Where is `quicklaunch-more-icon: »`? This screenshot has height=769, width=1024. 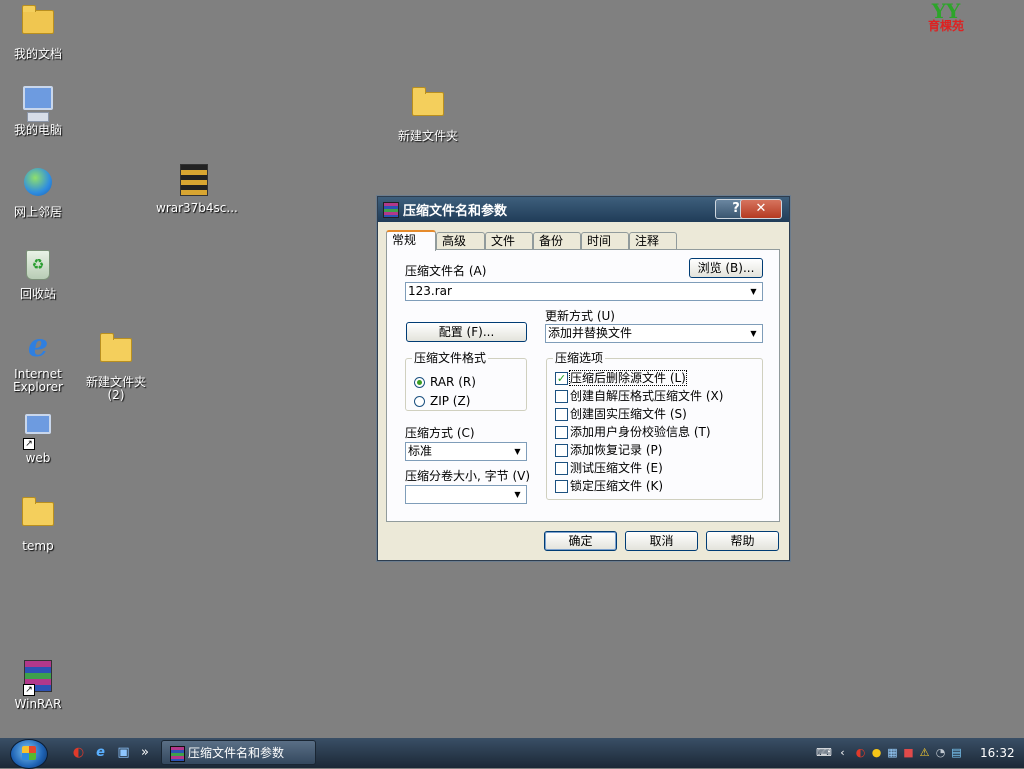
quicklaunch-more-icon: » is located at coordinates (145, 752).